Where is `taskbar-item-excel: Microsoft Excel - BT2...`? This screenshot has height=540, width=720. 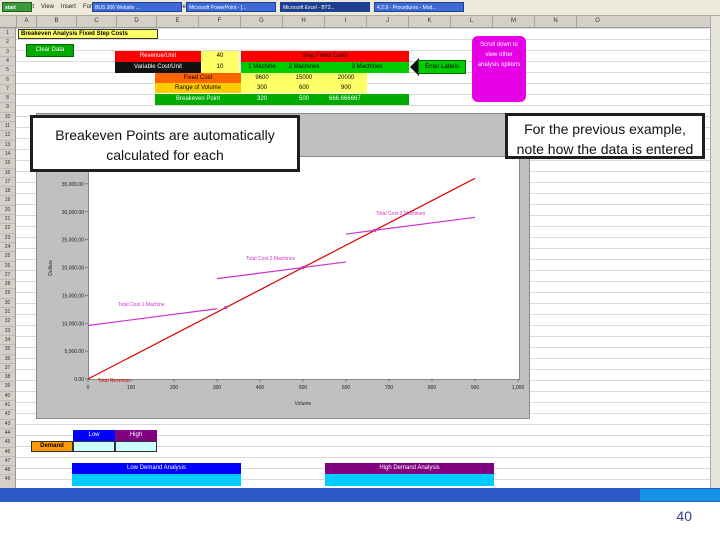
taskbar-item-excel: Microsoft Excel - BT2... is located at coordinates (325, 7).